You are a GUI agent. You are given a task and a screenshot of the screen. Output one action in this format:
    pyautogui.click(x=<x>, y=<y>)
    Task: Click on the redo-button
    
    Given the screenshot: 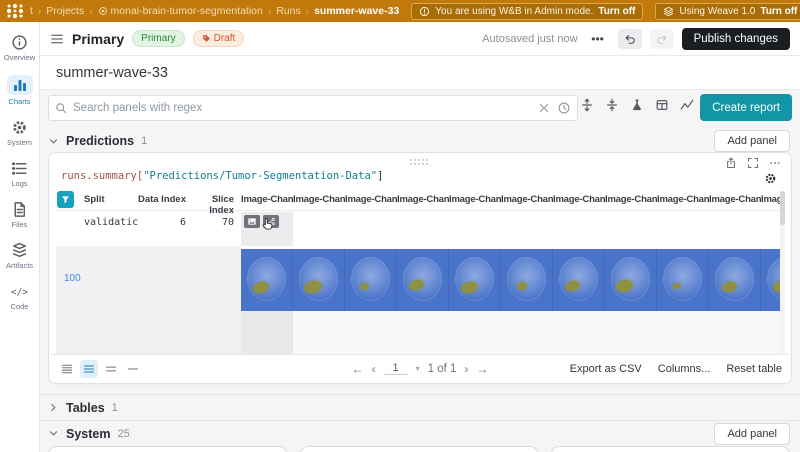 What is the action you would take?
    pyautogui.click(x=661, y=38)
    